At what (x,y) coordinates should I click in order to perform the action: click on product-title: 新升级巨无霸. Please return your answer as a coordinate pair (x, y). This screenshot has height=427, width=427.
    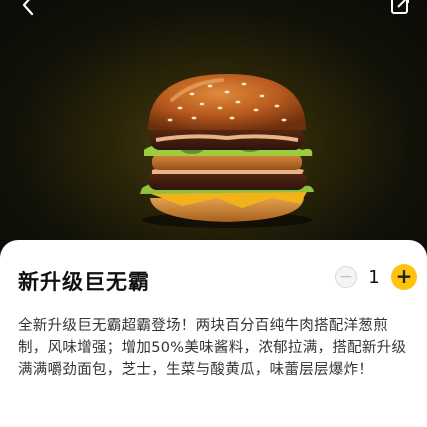
    Looking at the image, I should click on (84, 282).